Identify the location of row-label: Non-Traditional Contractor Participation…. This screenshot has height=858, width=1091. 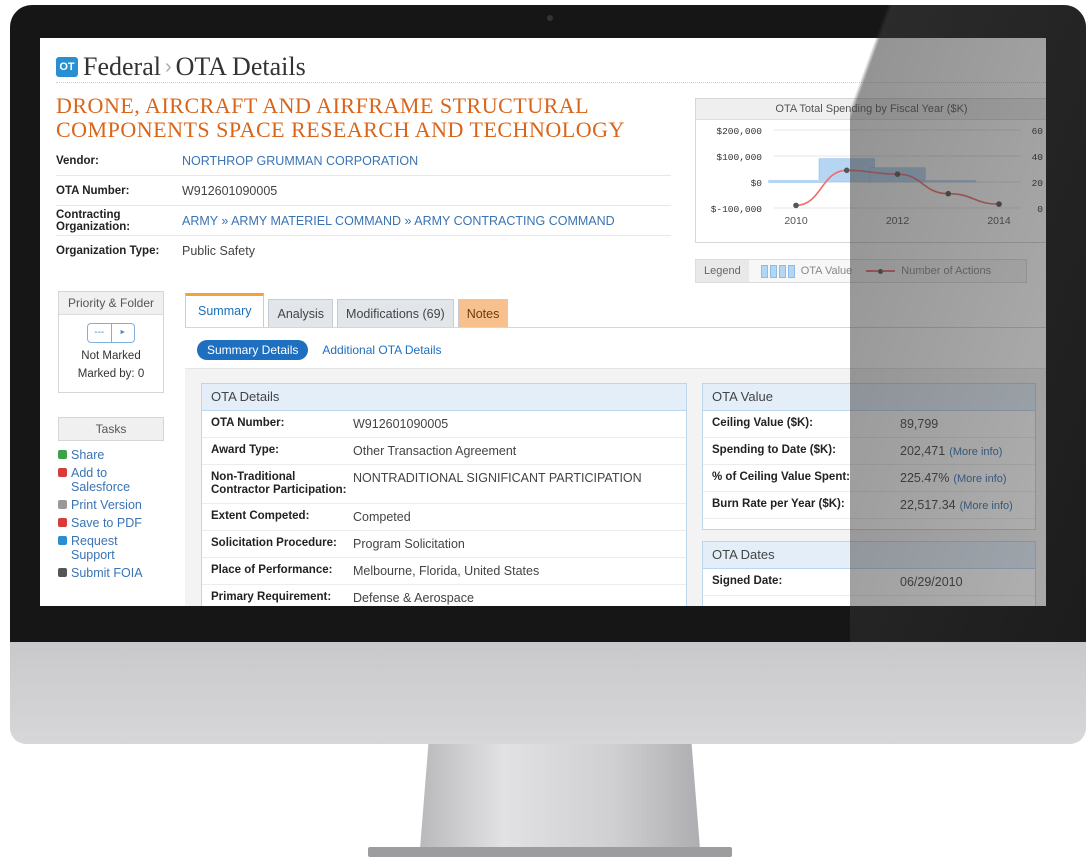
(279, 483).